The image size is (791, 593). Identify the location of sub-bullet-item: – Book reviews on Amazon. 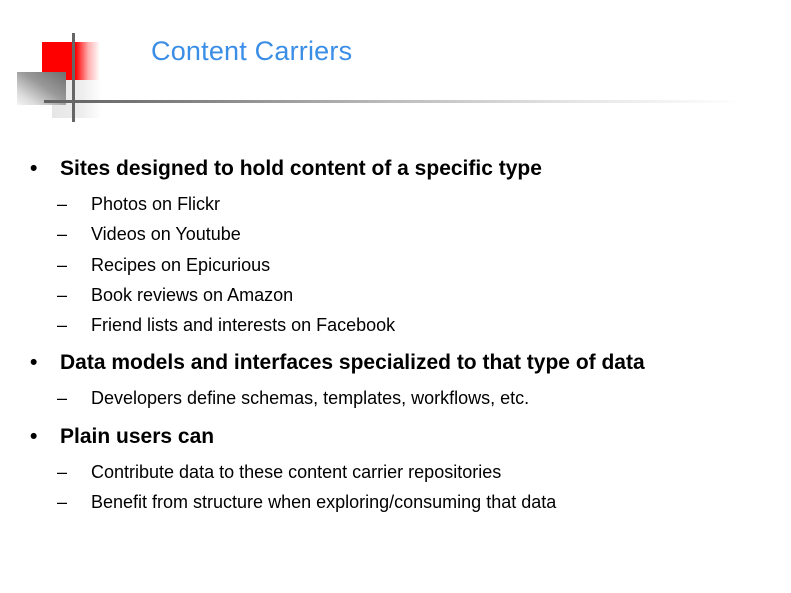
(400, 295).